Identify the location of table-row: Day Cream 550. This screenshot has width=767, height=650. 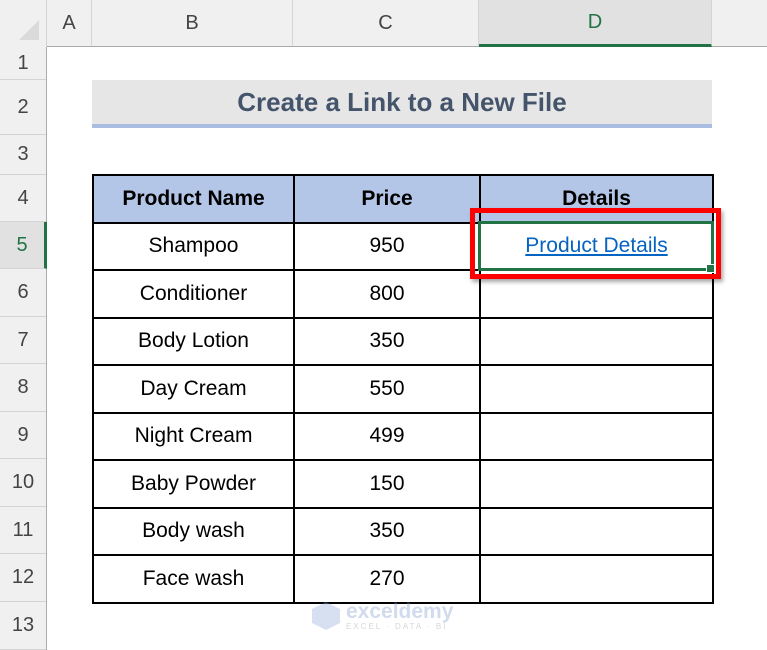
(403, 389).